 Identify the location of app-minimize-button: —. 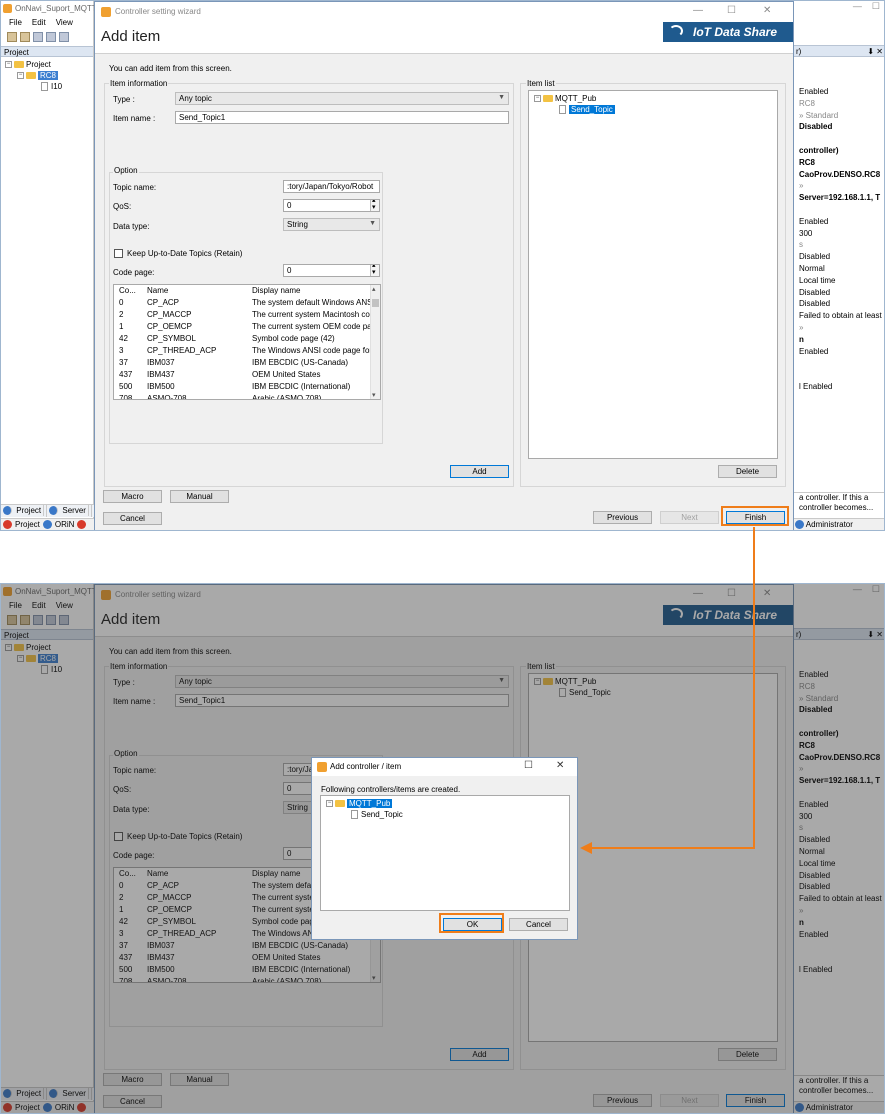
(857, 589).